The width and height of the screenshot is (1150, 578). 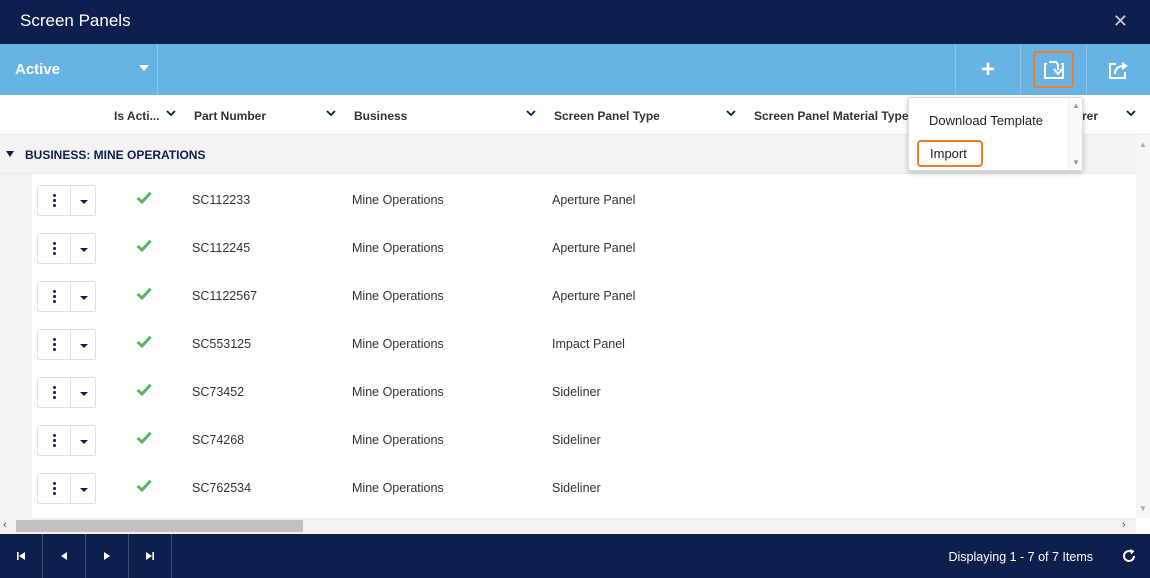 I want to click on share-export-icon, so click(x=1118, y=70).